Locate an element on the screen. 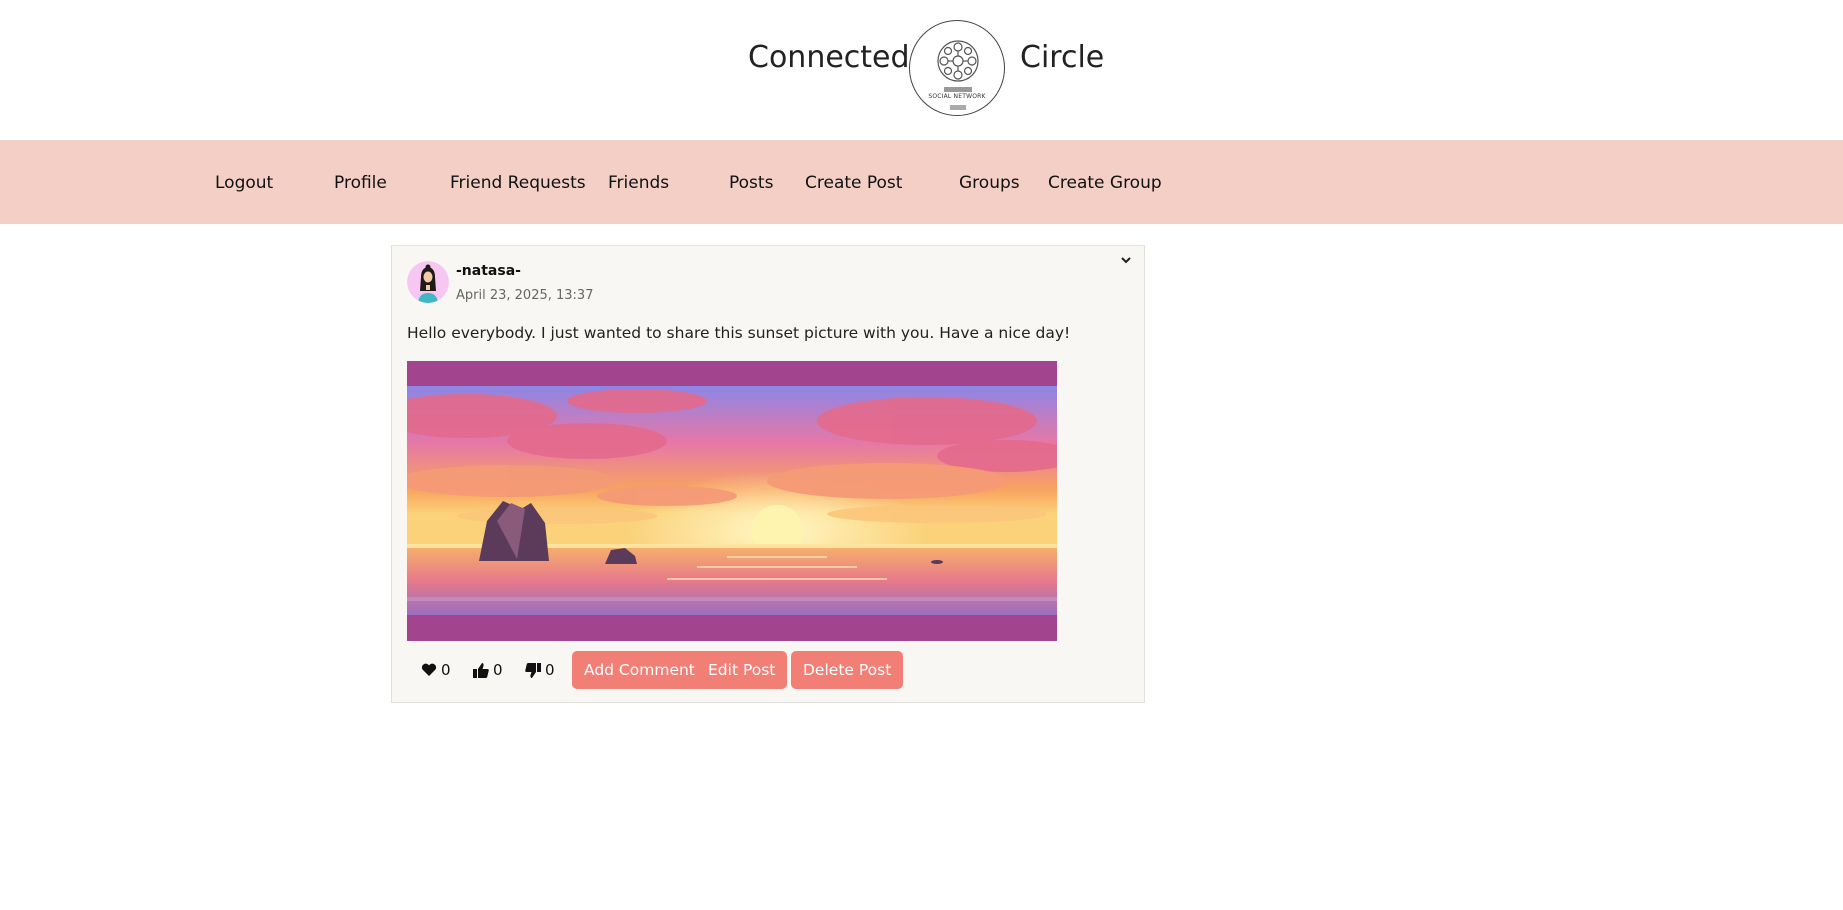  brand-name-right: Circle is located at coordinates (1062, 57).